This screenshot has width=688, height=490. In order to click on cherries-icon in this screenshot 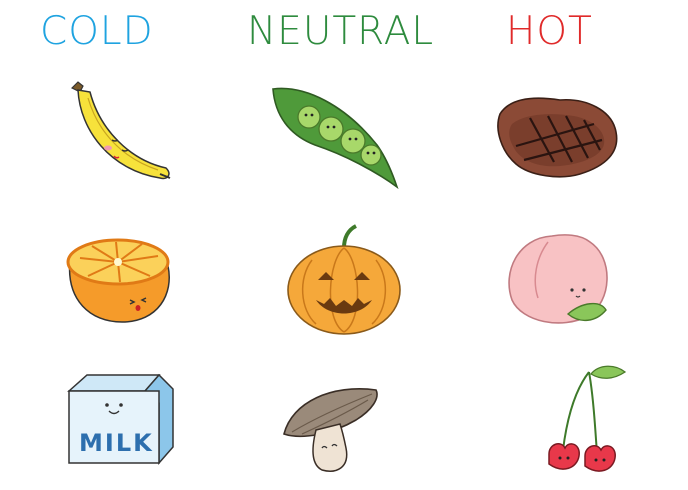, I will do `click(590, 425)`.